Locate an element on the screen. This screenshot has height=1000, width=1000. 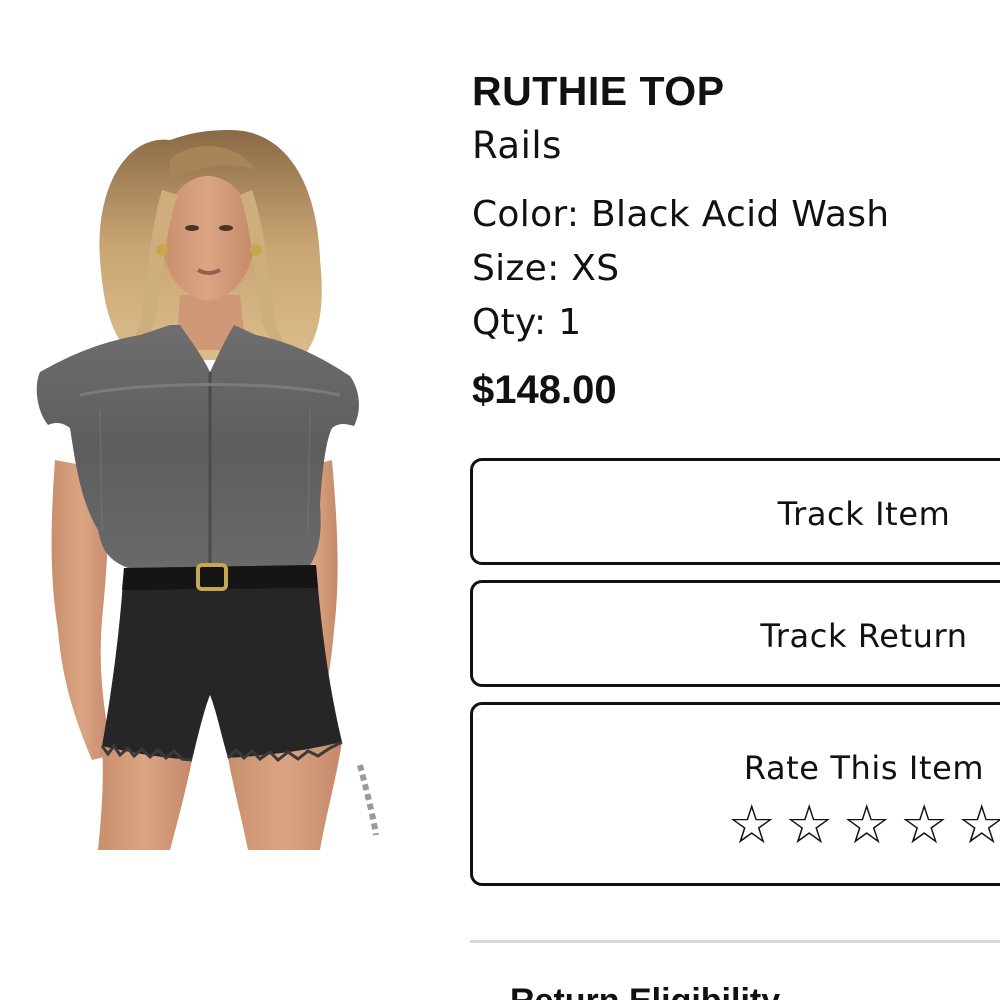
section-divider is located at coordinates (735, 941).